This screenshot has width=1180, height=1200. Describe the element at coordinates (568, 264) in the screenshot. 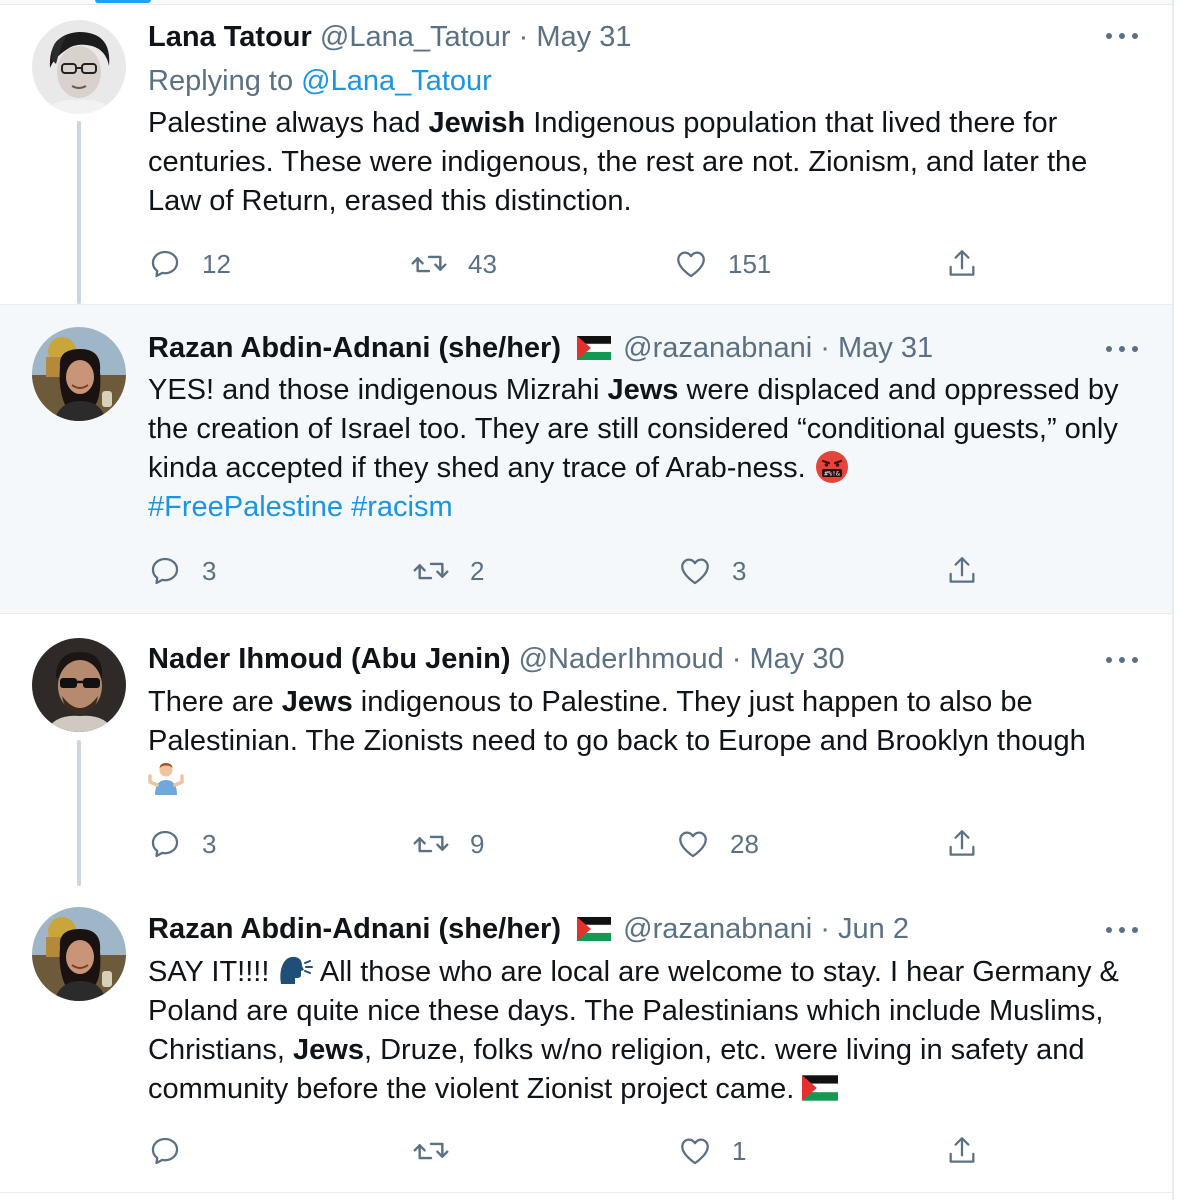

I see `tweet-actions: 12 43 151` at that location.